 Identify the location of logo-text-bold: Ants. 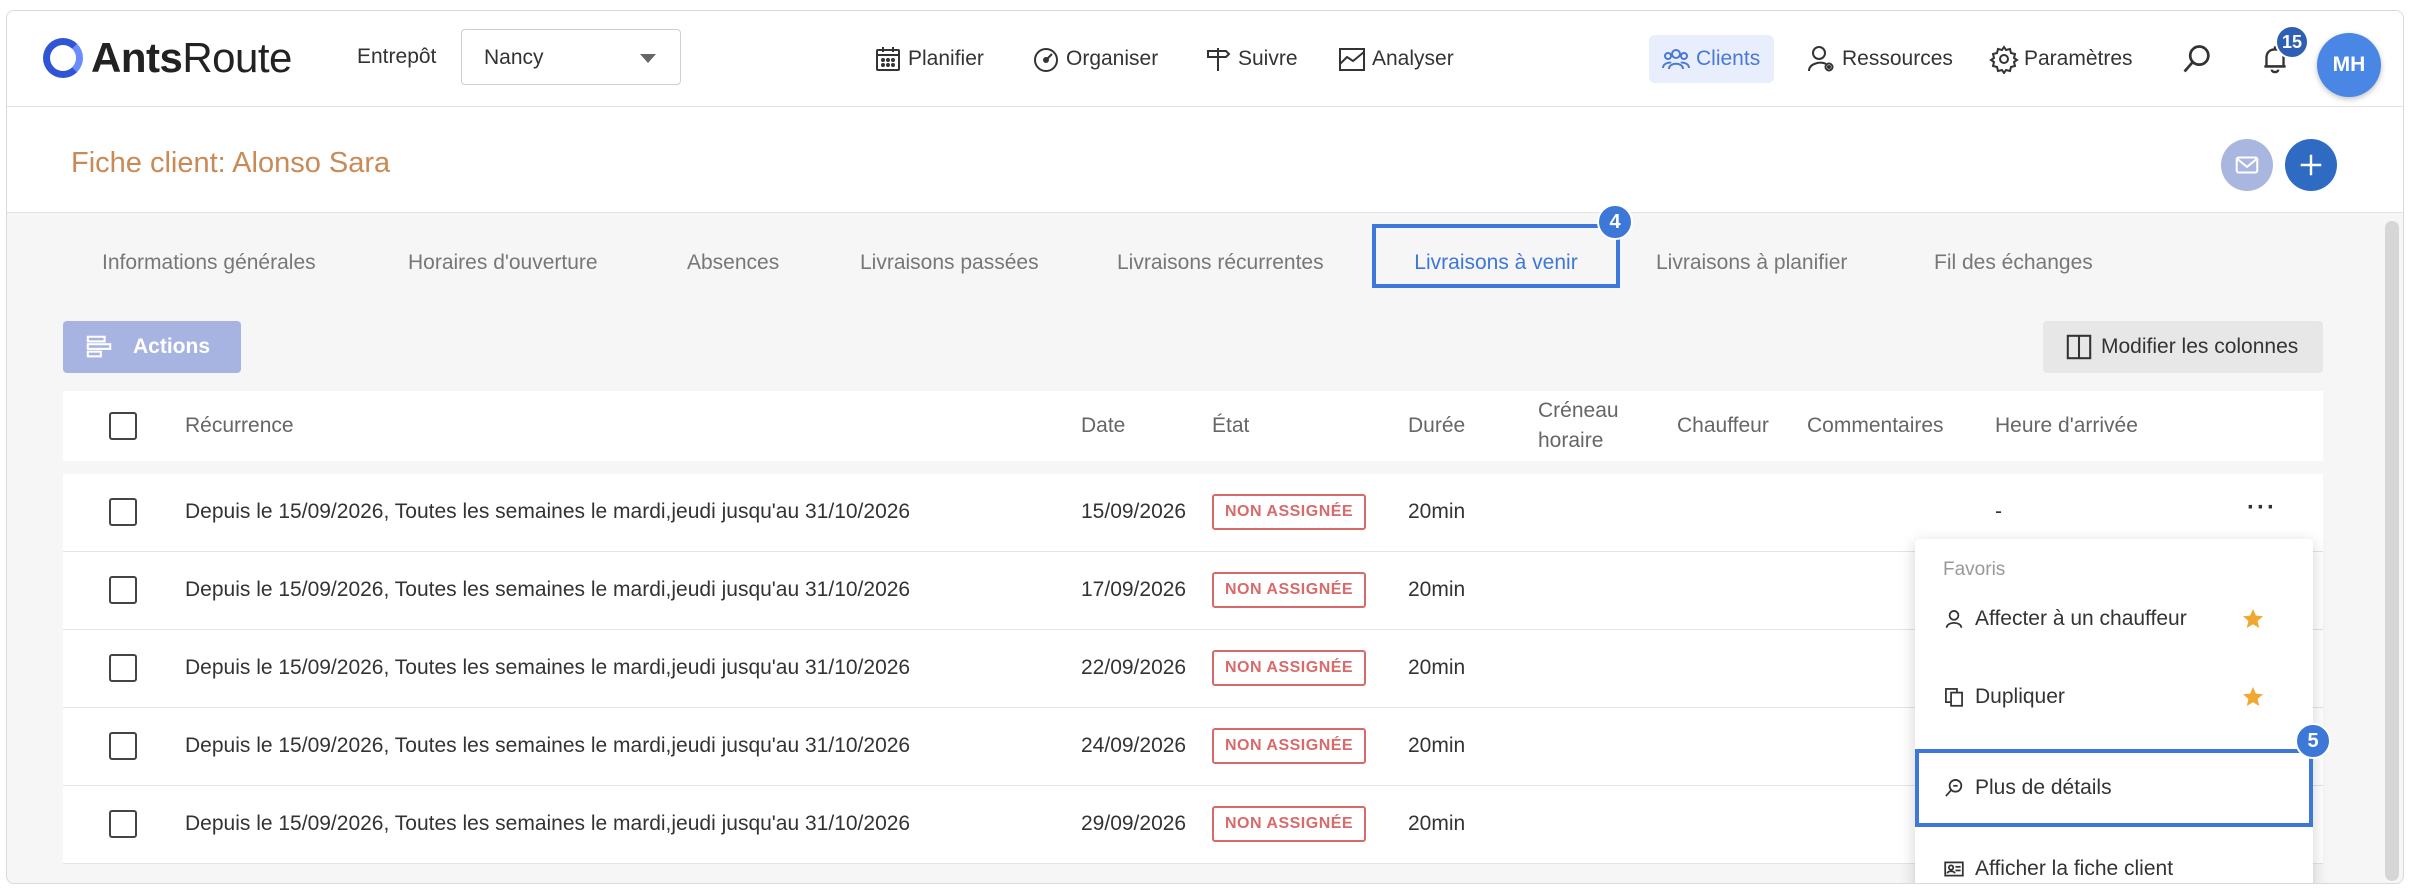
(137, 57).